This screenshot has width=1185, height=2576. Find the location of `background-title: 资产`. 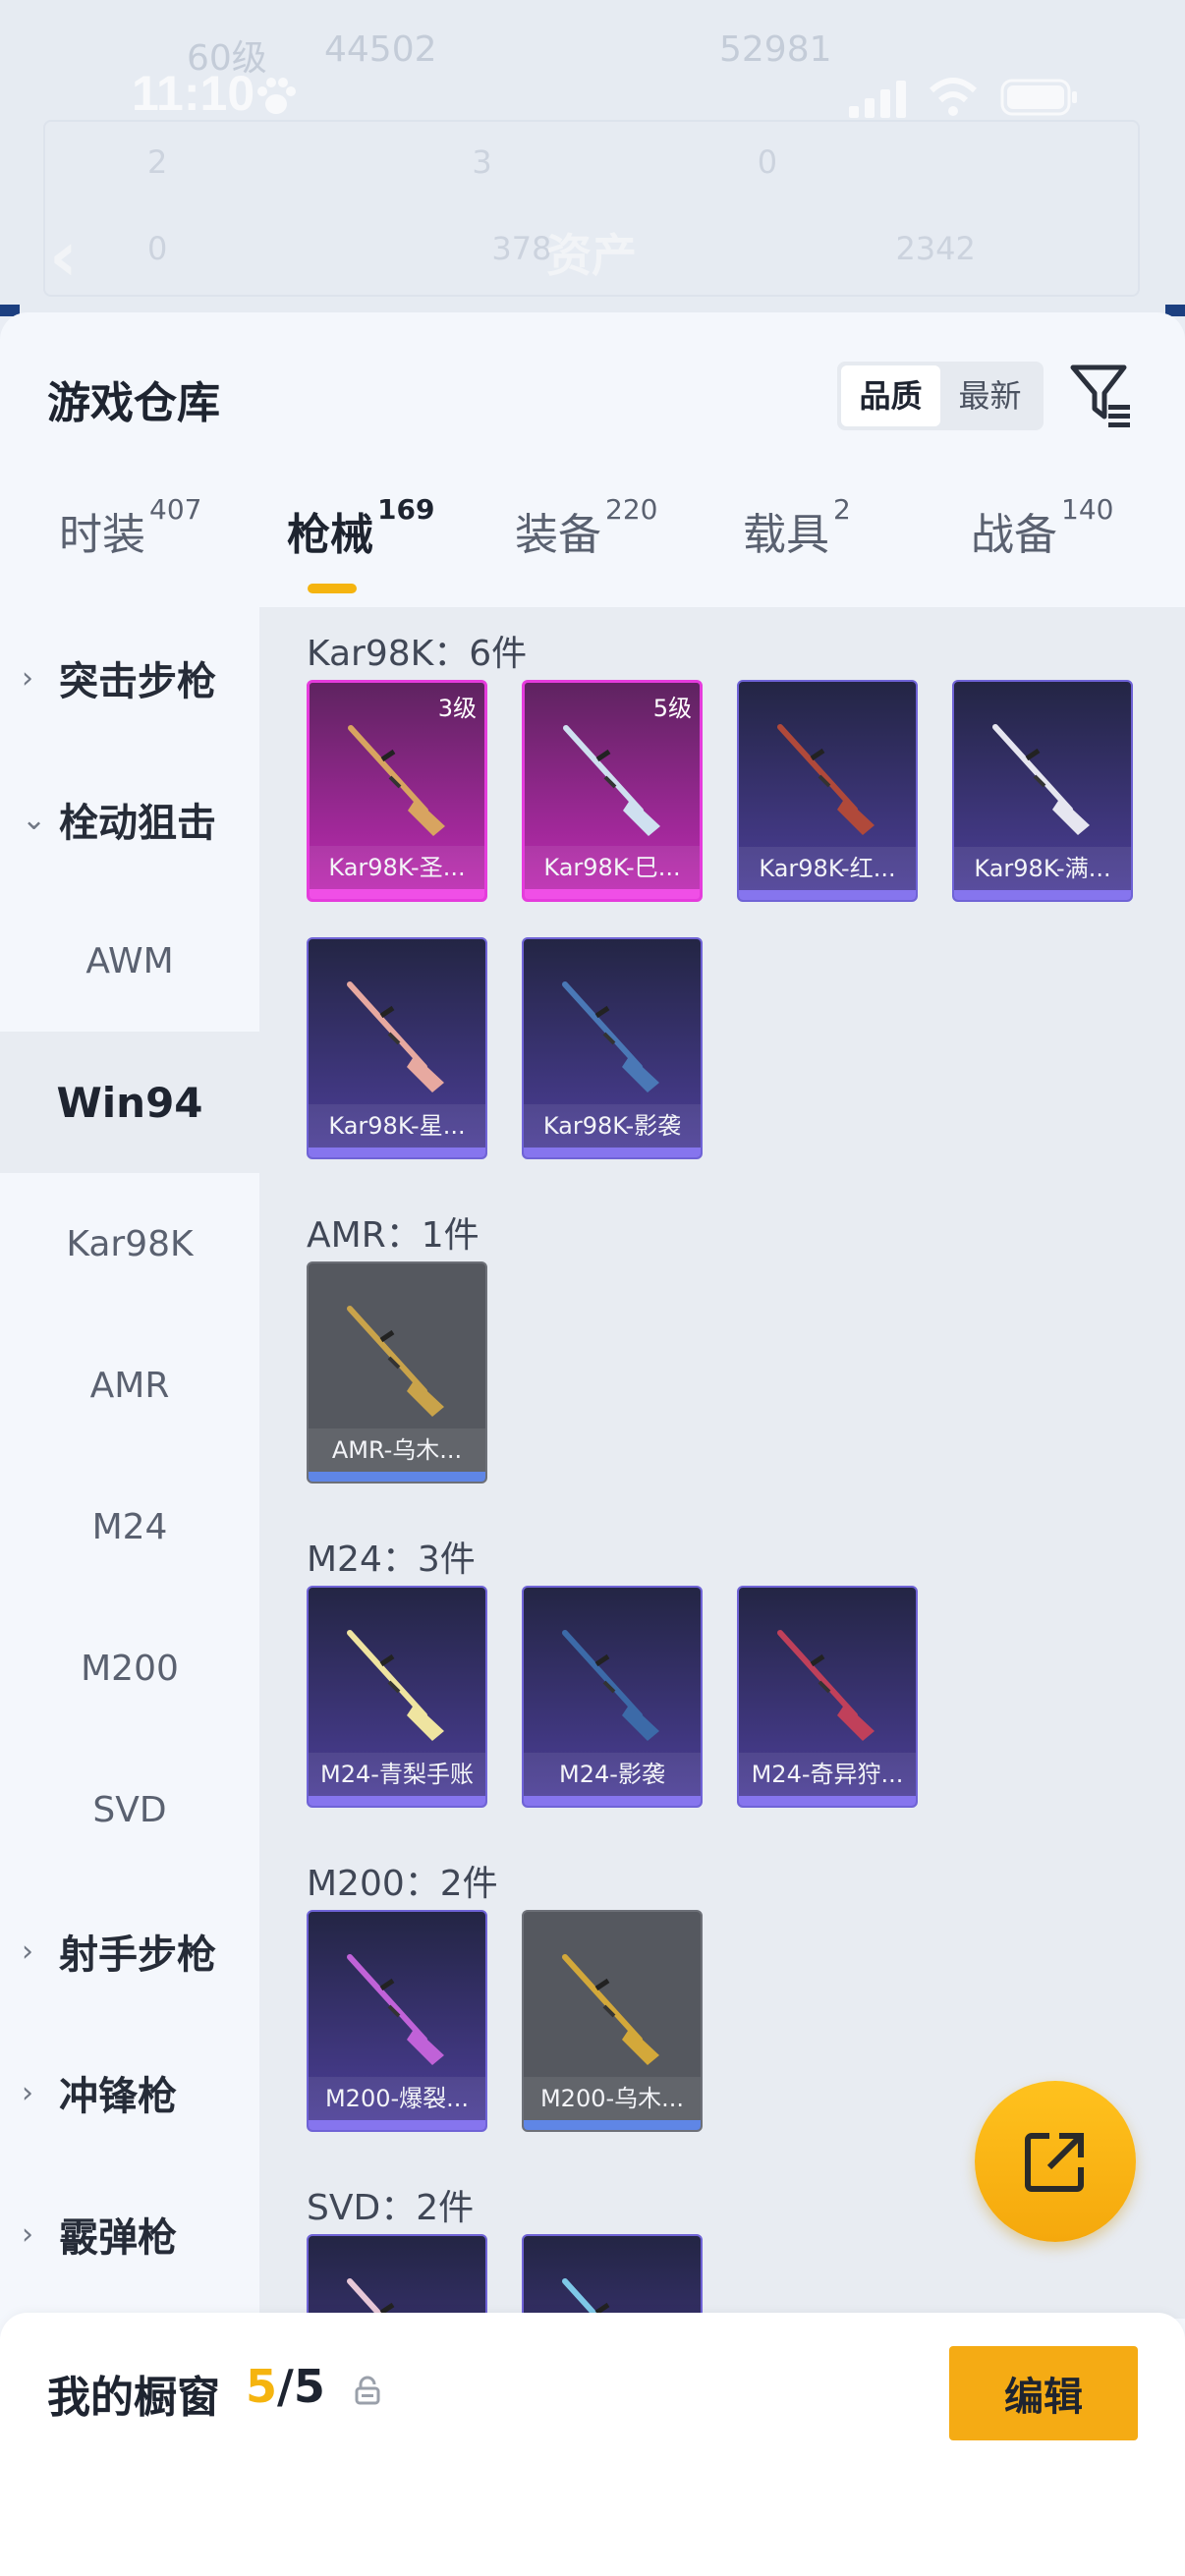

background-title: 资产 is located at coordinates (592, 255).